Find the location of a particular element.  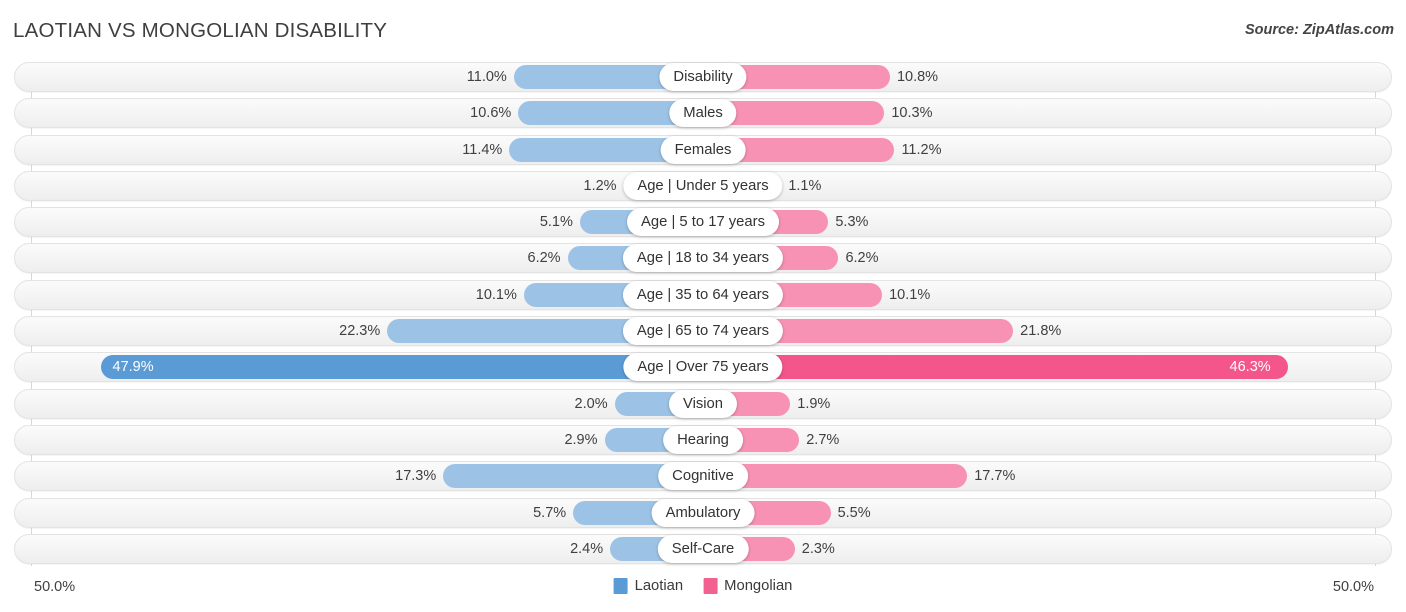

bar-value-laotian: 22.3% is located at coordinates (360, 331).